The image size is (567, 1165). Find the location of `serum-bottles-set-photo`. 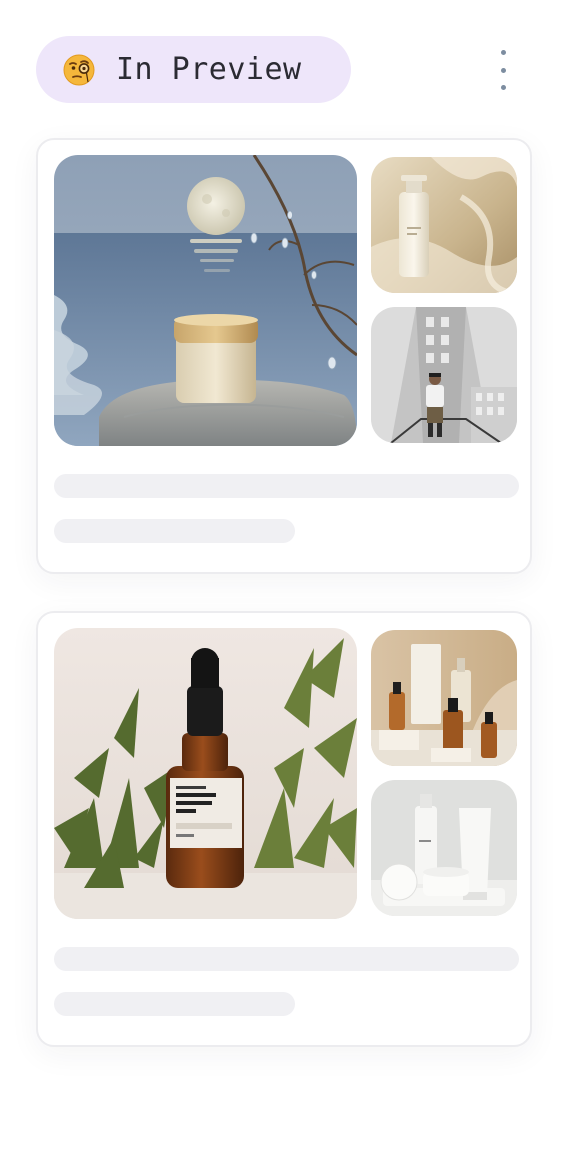

serum-bottles-set-photo is located at coordinates (444, 698).